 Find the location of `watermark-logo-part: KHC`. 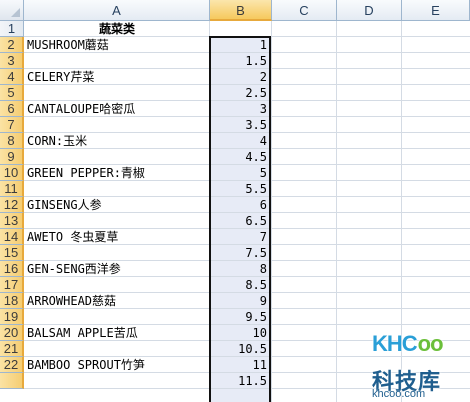

watermark-logo-part: KHC is located at coordinates (395, 343).